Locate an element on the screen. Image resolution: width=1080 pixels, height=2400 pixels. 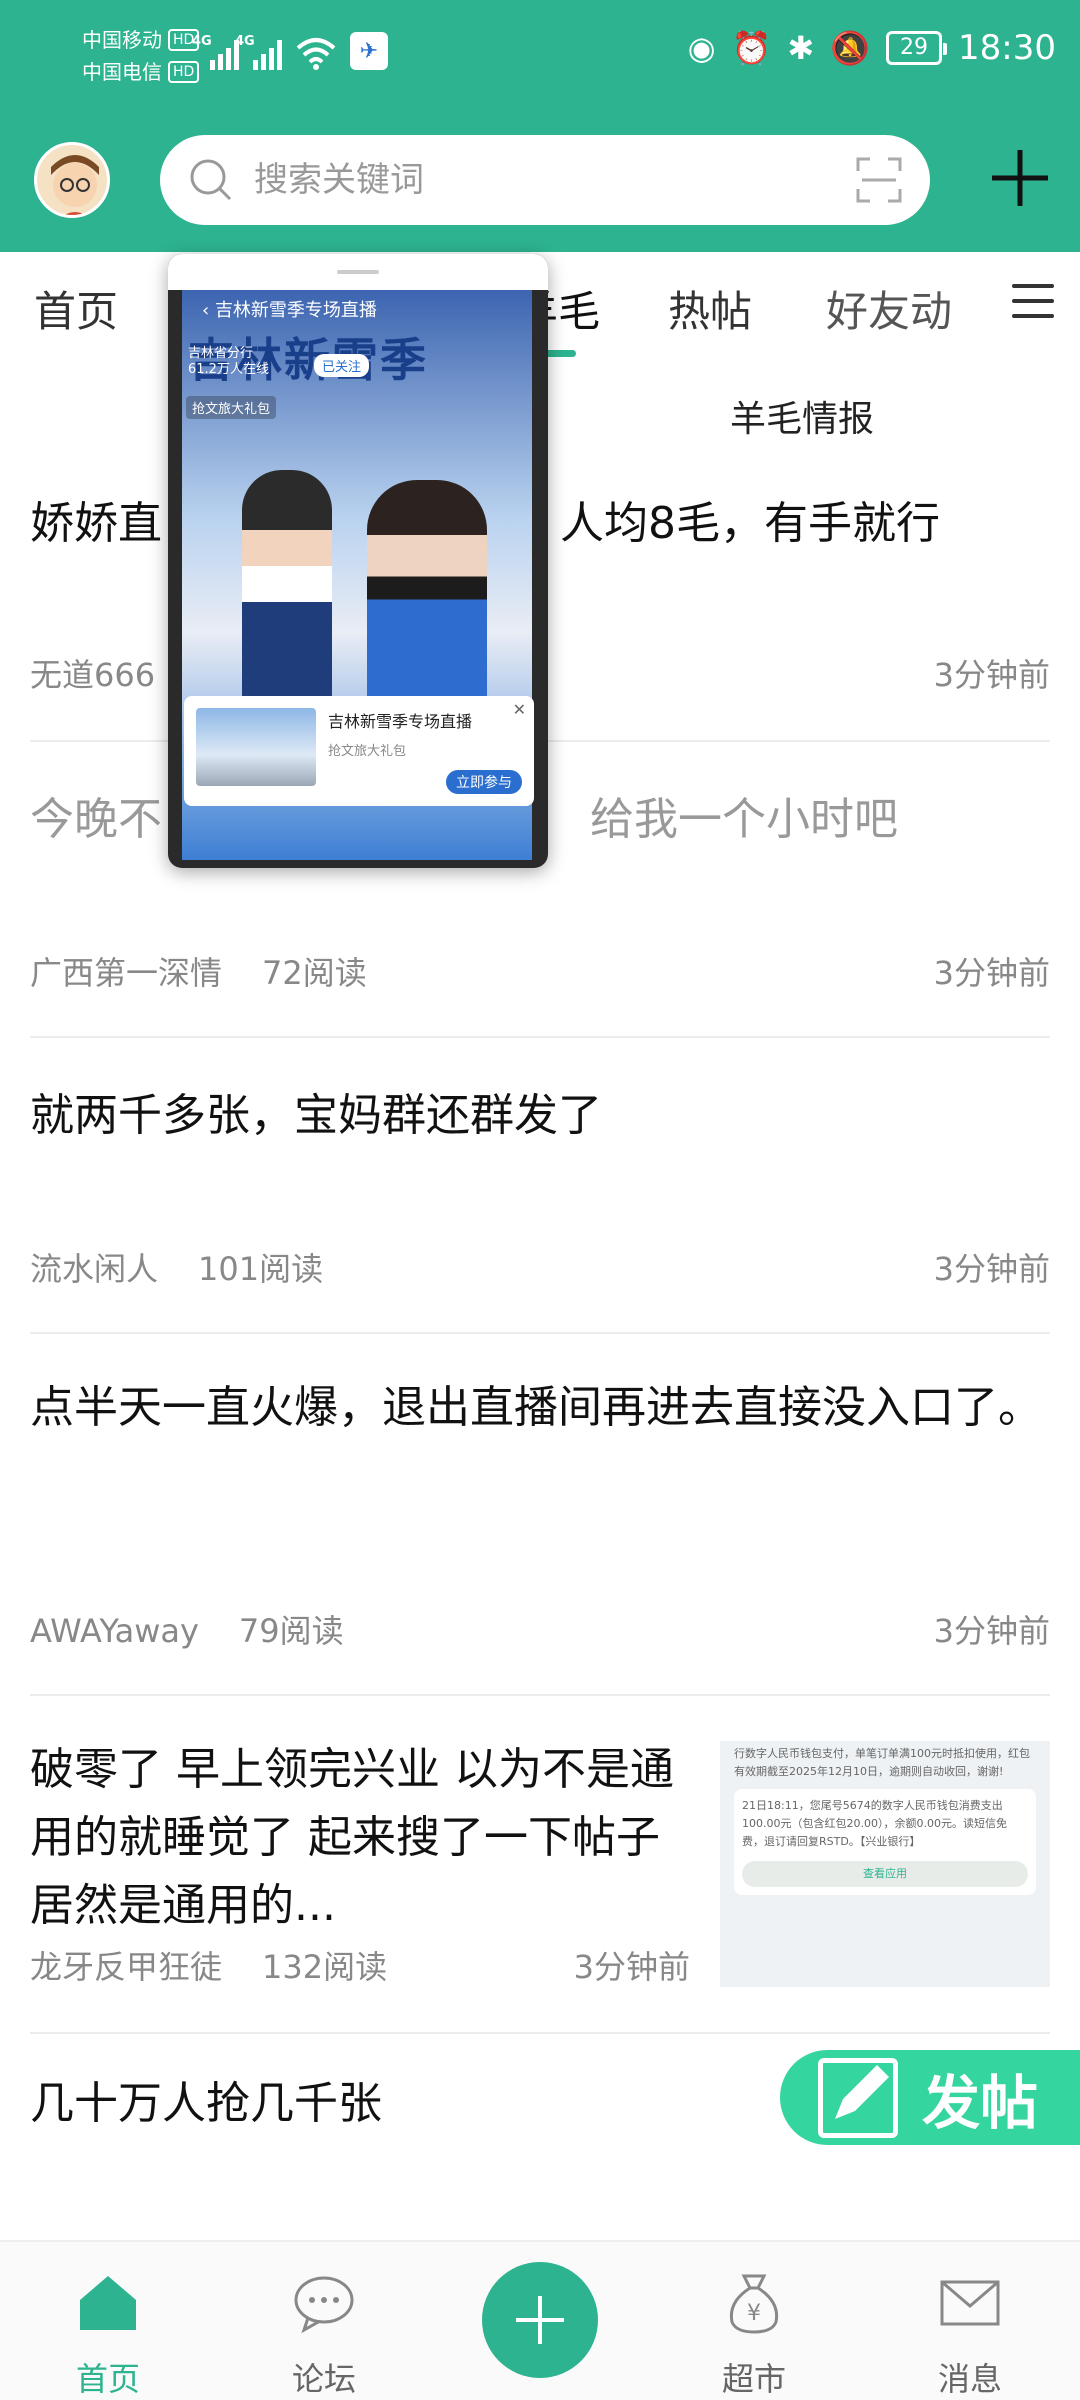
hd-badge: HD is located at coordinates (184, 72).